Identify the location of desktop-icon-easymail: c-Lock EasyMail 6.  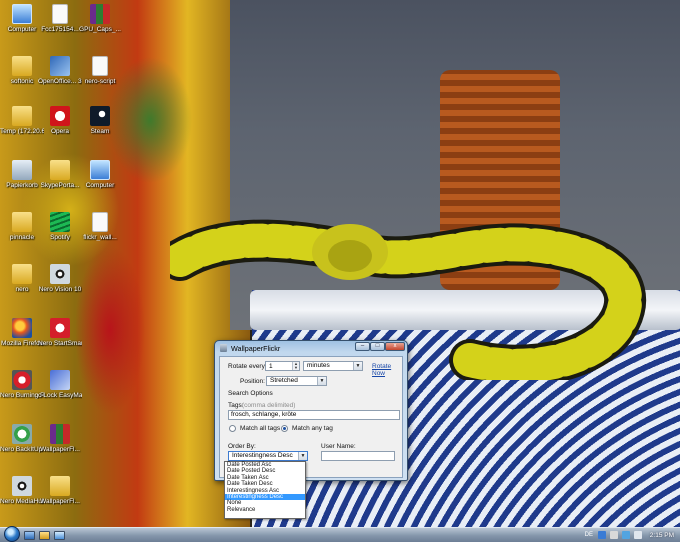
(60, 384).